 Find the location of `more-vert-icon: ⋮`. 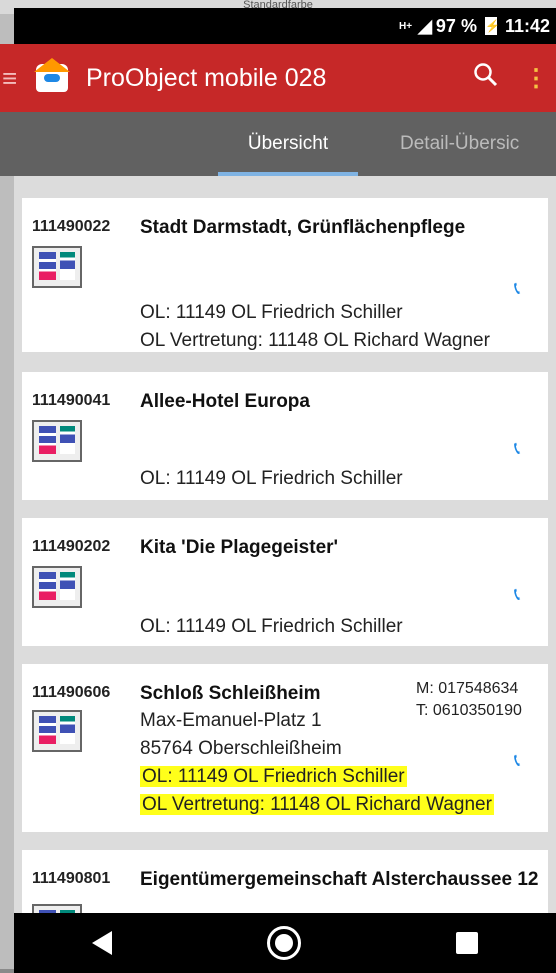

more-vert-icon: ⋮ is located at coordinates (536, 78).